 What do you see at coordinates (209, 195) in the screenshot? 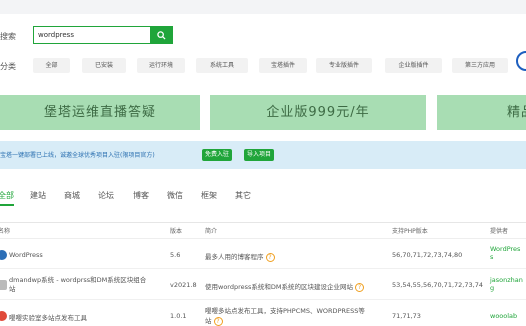
I see `tab-framework: 框架` at bounding box center [209, 195].